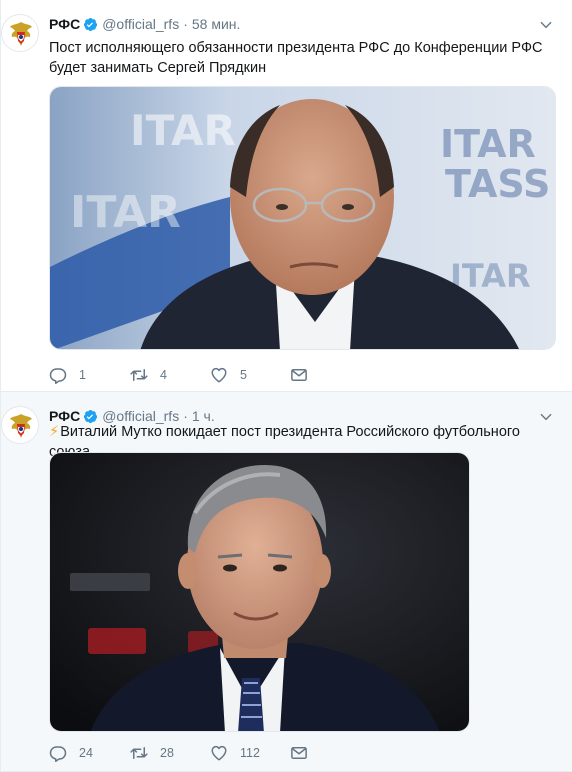 This screenshot has width=572, height=772. I want to click on like-button: 5, so click(250, 375).